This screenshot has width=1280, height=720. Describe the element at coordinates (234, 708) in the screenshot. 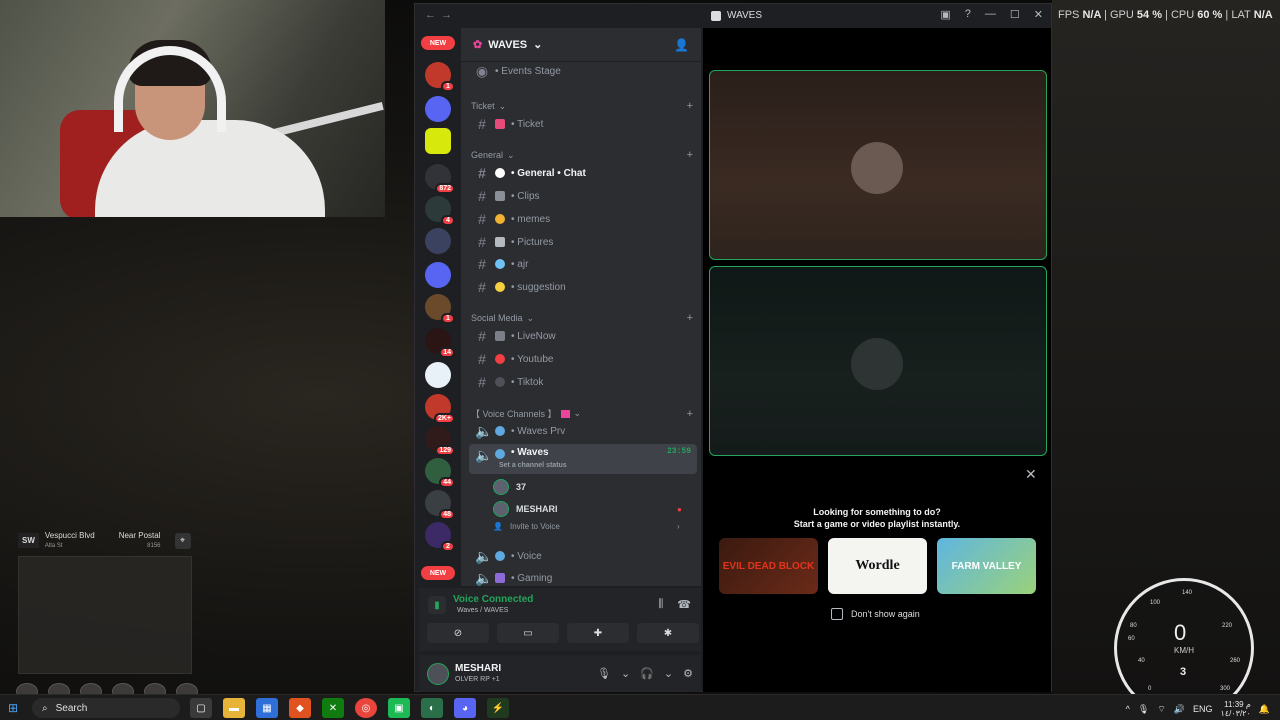

I see `file-explorer-icon: ▬` at that location.